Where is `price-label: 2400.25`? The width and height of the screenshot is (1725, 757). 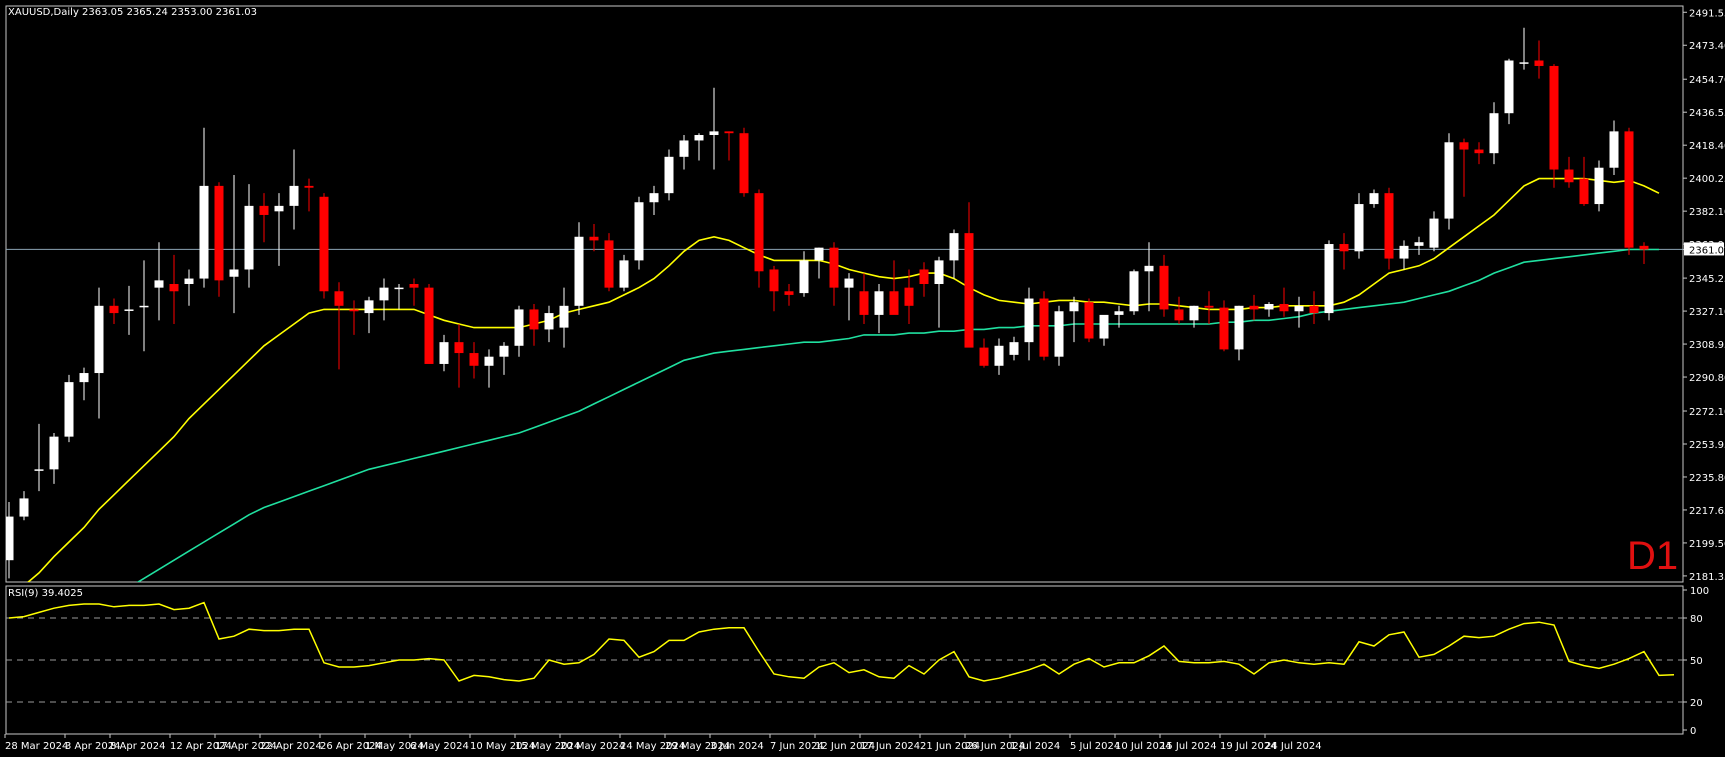 price-label: 2400.25 is located at coordinates (1707, 179).